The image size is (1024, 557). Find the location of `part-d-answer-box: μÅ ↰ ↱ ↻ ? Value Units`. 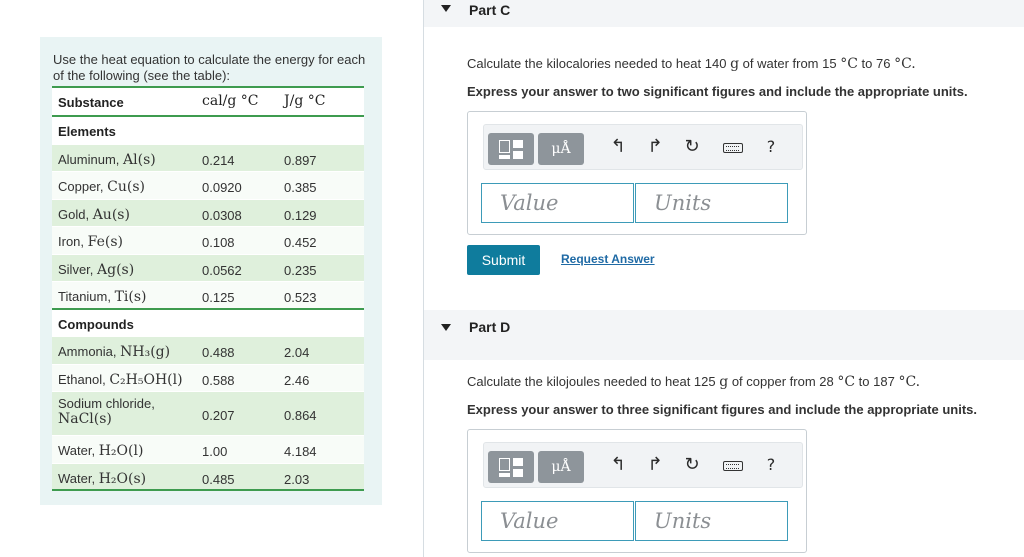

part-d-answer-box: μÅ ↰ ↱ ↻ ? Value Units is located at coordinates (637, 491).